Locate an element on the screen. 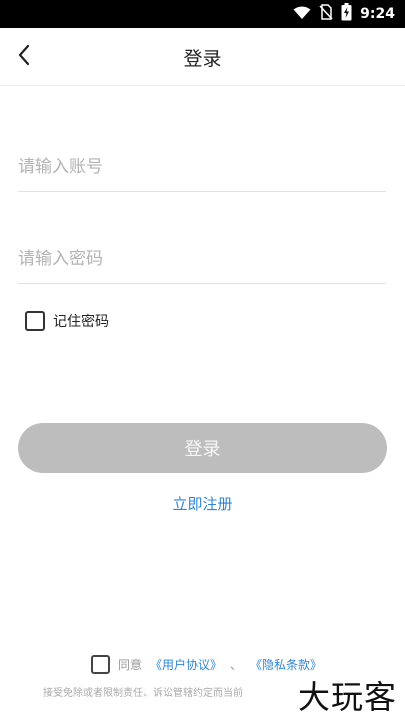  account-field is located at coordinates (202, 168).